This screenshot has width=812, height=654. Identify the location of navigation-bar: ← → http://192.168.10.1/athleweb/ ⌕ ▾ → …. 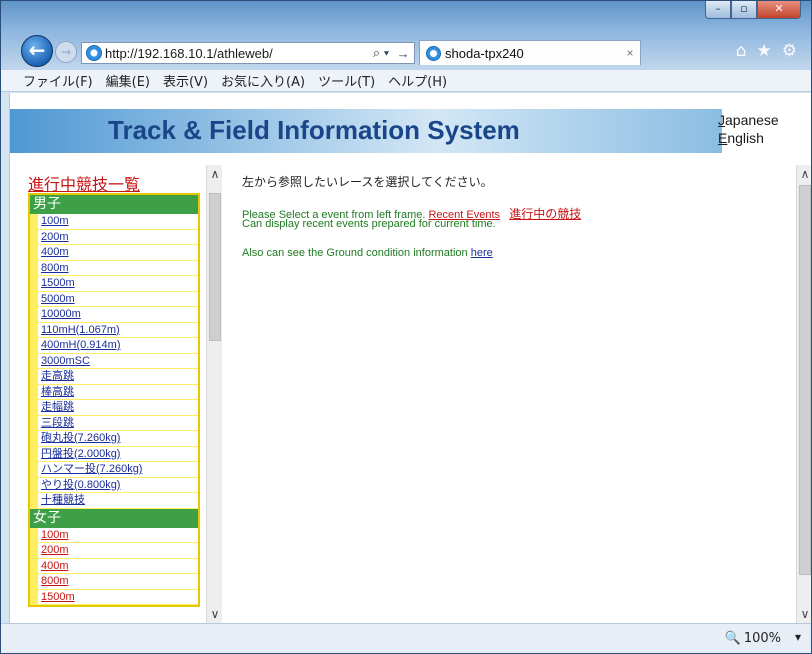
(406, 49).